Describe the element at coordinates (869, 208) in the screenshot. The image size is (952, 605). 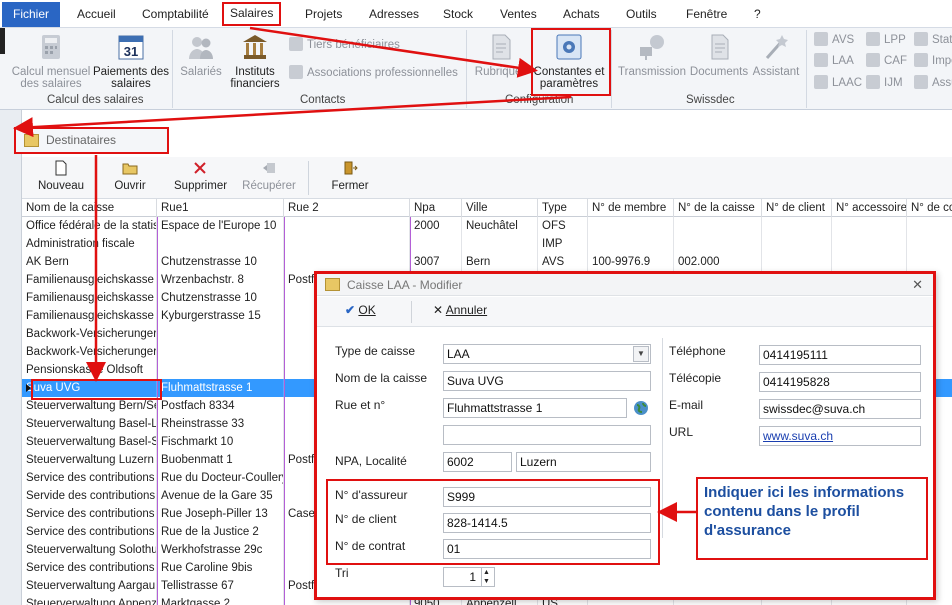
I see `column-header: N° accessoire` at that location.